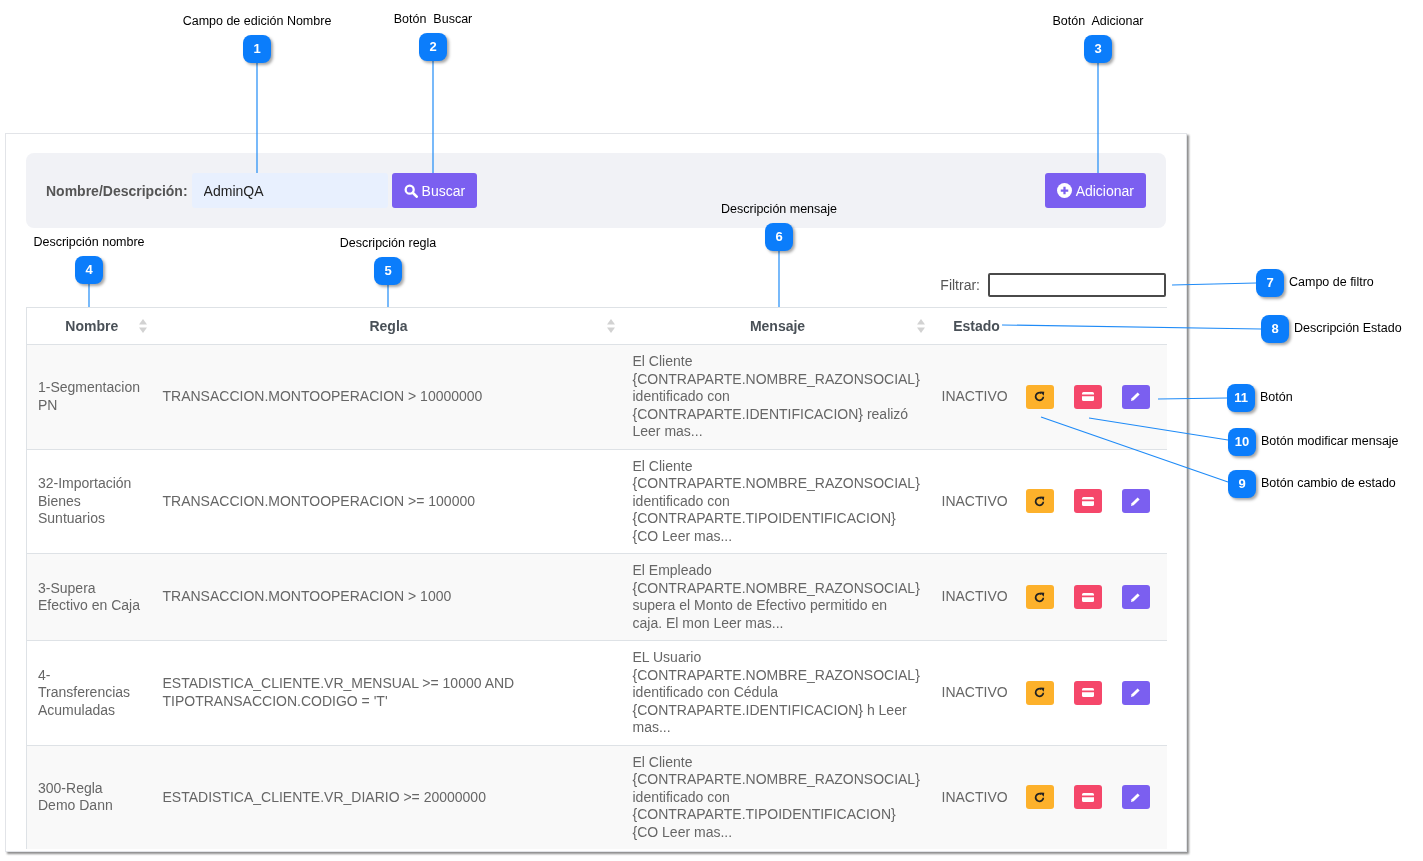 Image resolution: width=1423 pixels, height=861 pixels. Describe the element at coordinates (779, 209) in the screenshot. I see `callout-label: Descripción mensaje` at that location.